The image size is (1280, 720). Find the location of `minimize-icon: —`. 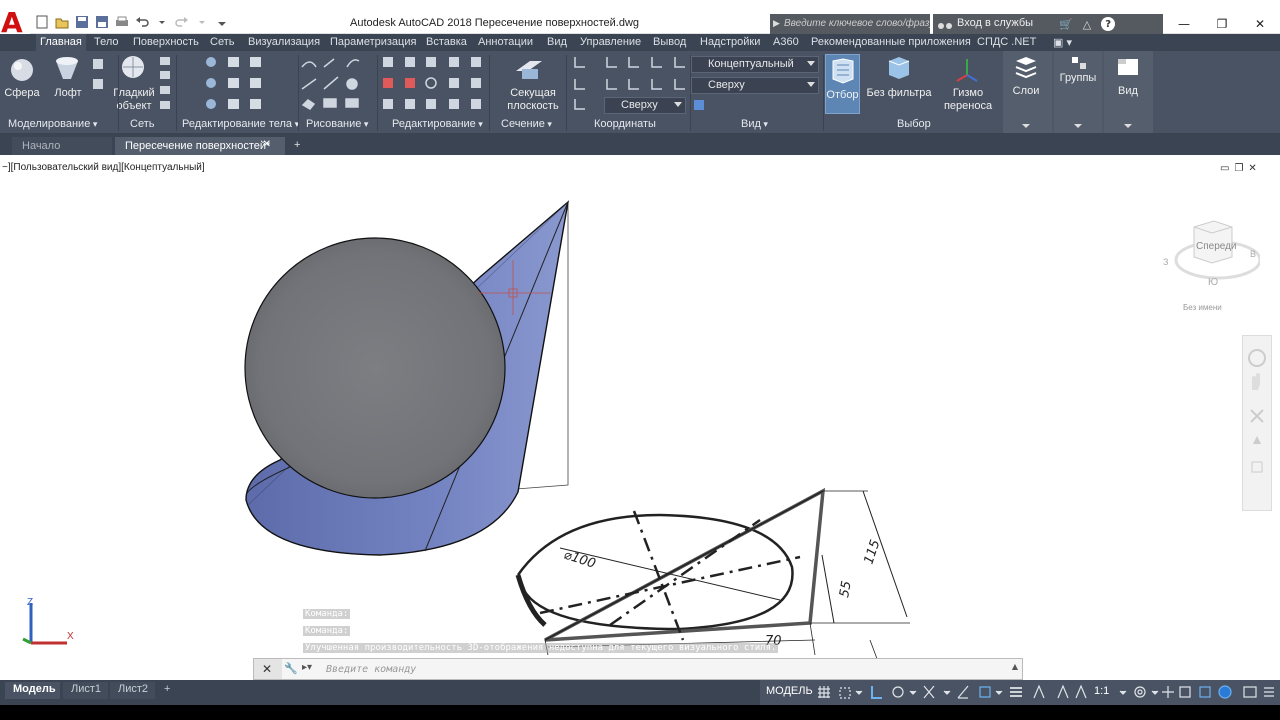

minimize-icon: — is located at coordinates (1184, 24).